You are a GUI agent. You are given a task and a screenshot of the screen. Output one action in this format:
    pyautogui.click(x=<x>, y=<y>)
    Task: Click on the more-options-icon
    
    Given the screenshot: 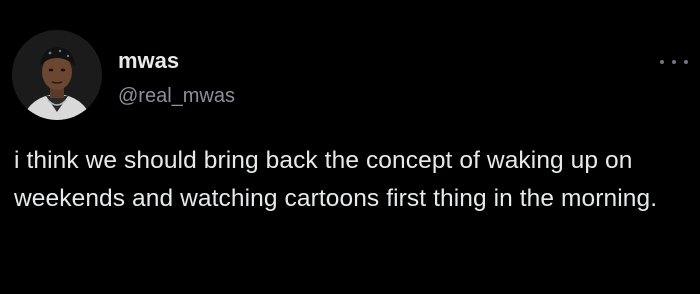 What is the action you would take?
    pyautogui.click(x=674, y=62)
    